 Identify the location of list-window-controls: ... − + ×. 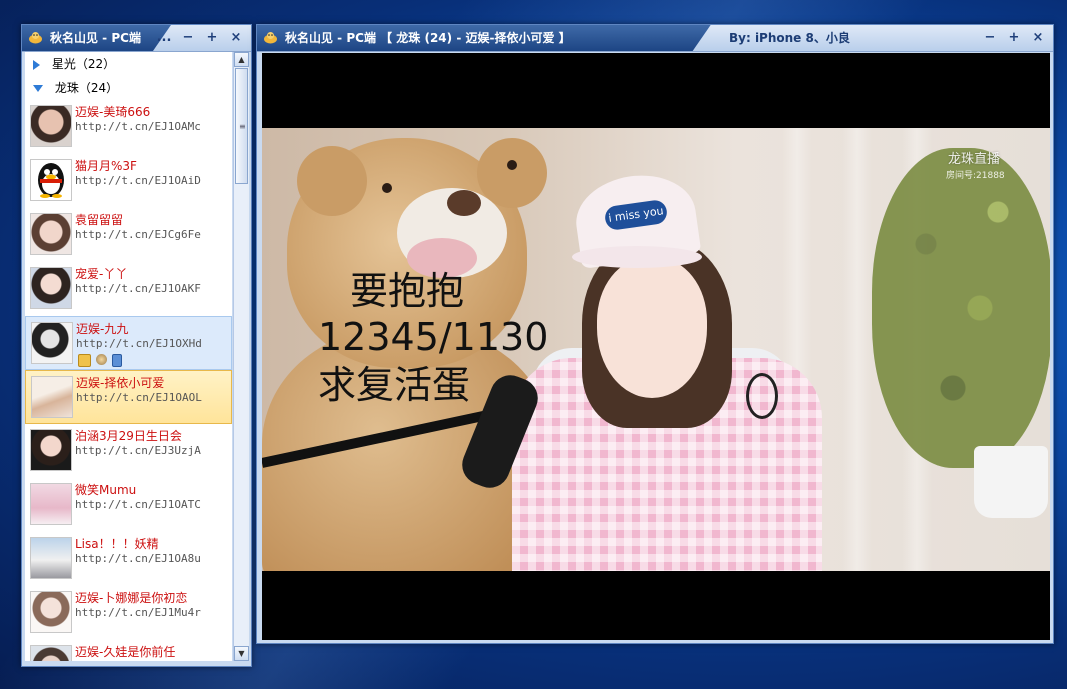
(200, 38).